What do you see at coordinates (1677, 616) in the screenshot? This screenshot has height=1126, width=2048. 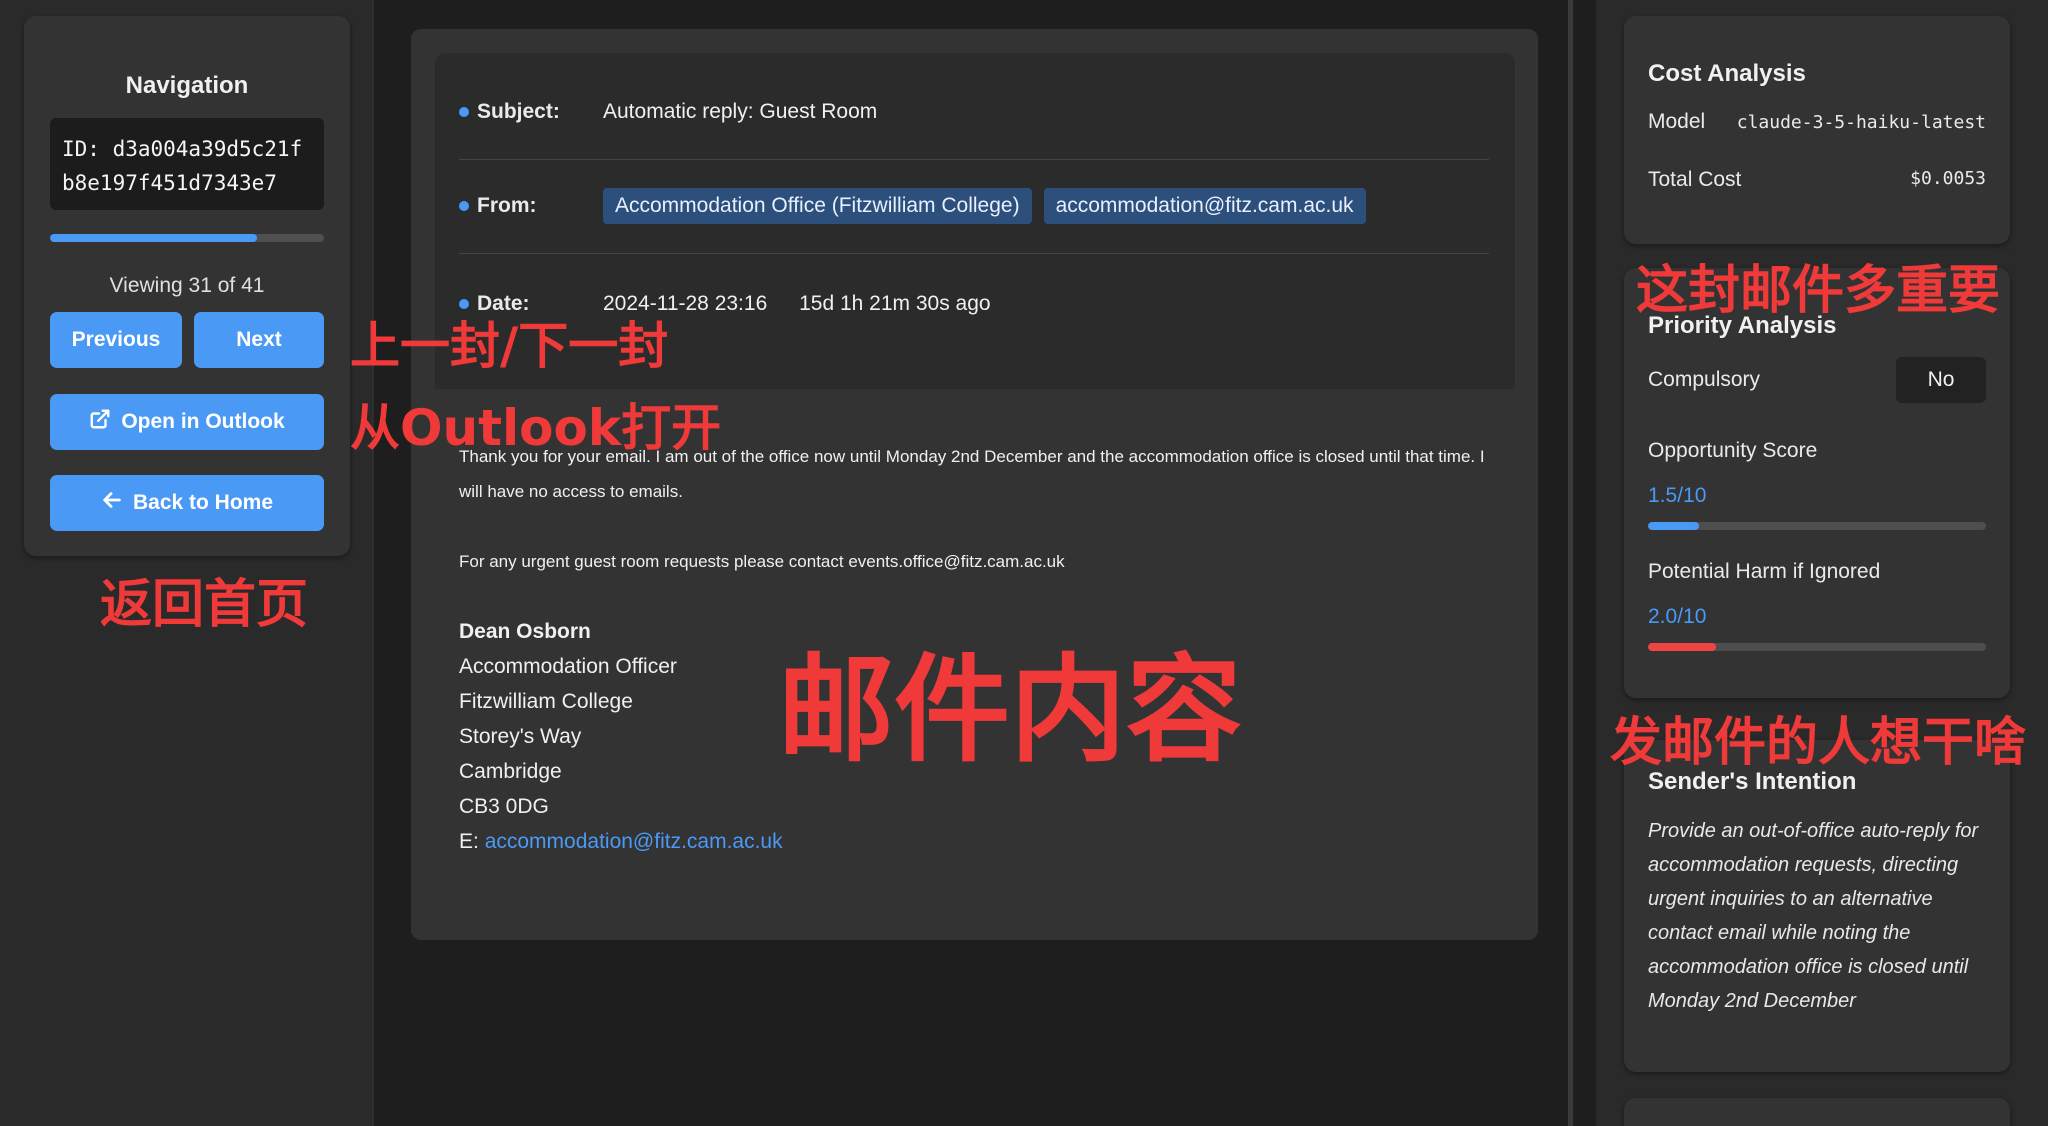 I see `potential-harm-value: 2.0/10` at bounding box center [1677, 616].